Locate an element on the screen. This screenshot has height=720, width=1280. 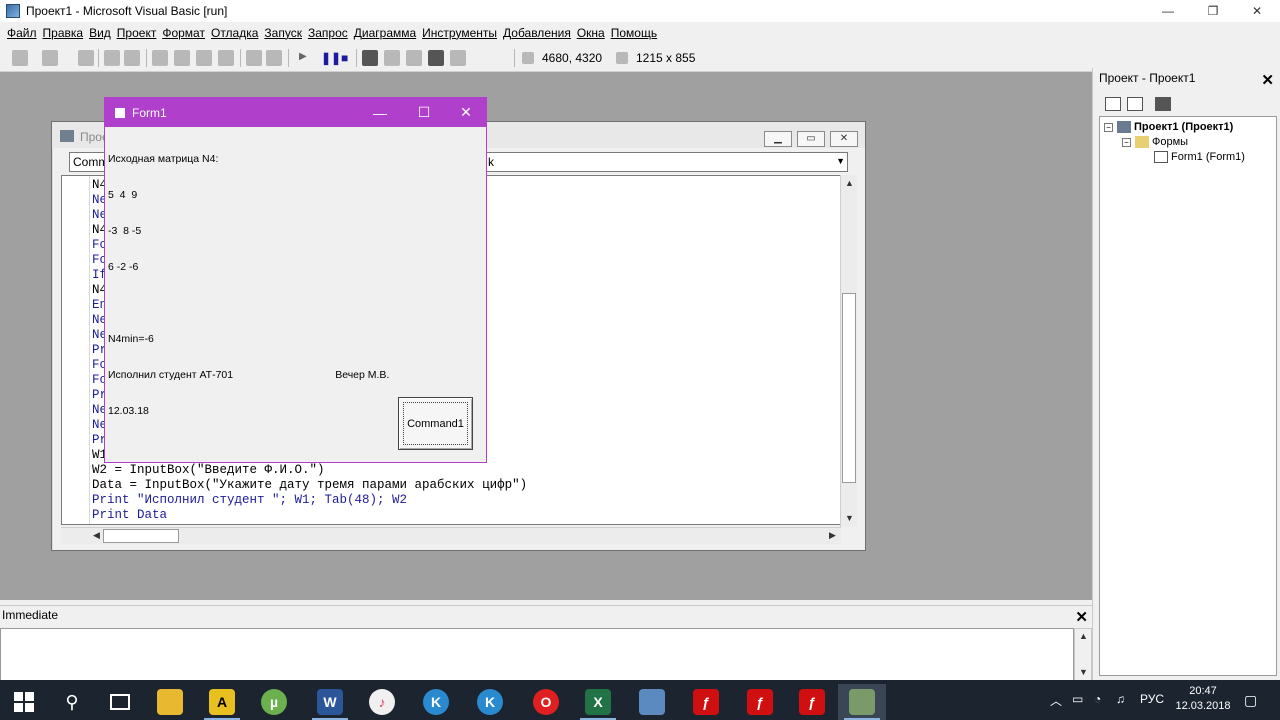
procedure-combo: k ▼ is located at coordinates (666, 162).